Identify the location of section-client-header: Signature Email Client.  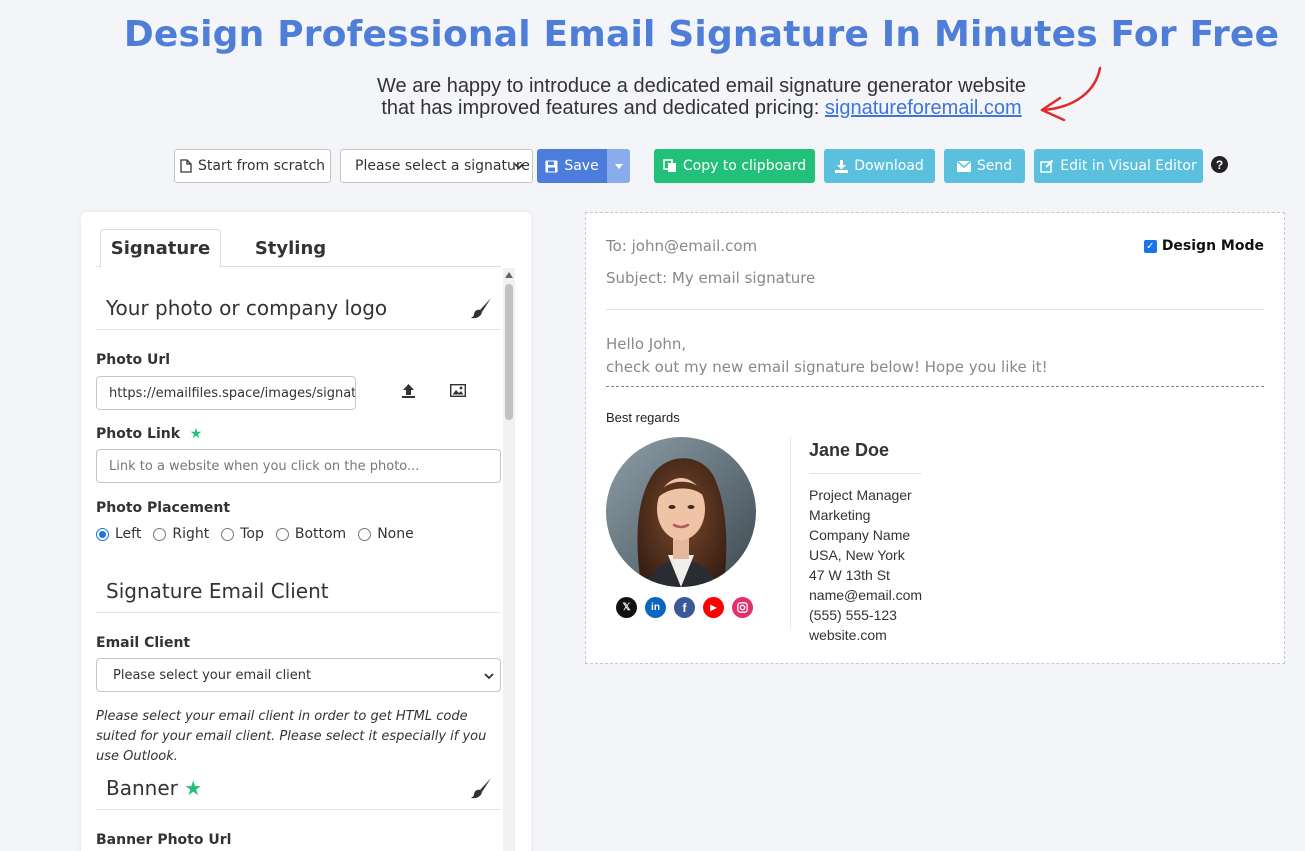
(298, 591).